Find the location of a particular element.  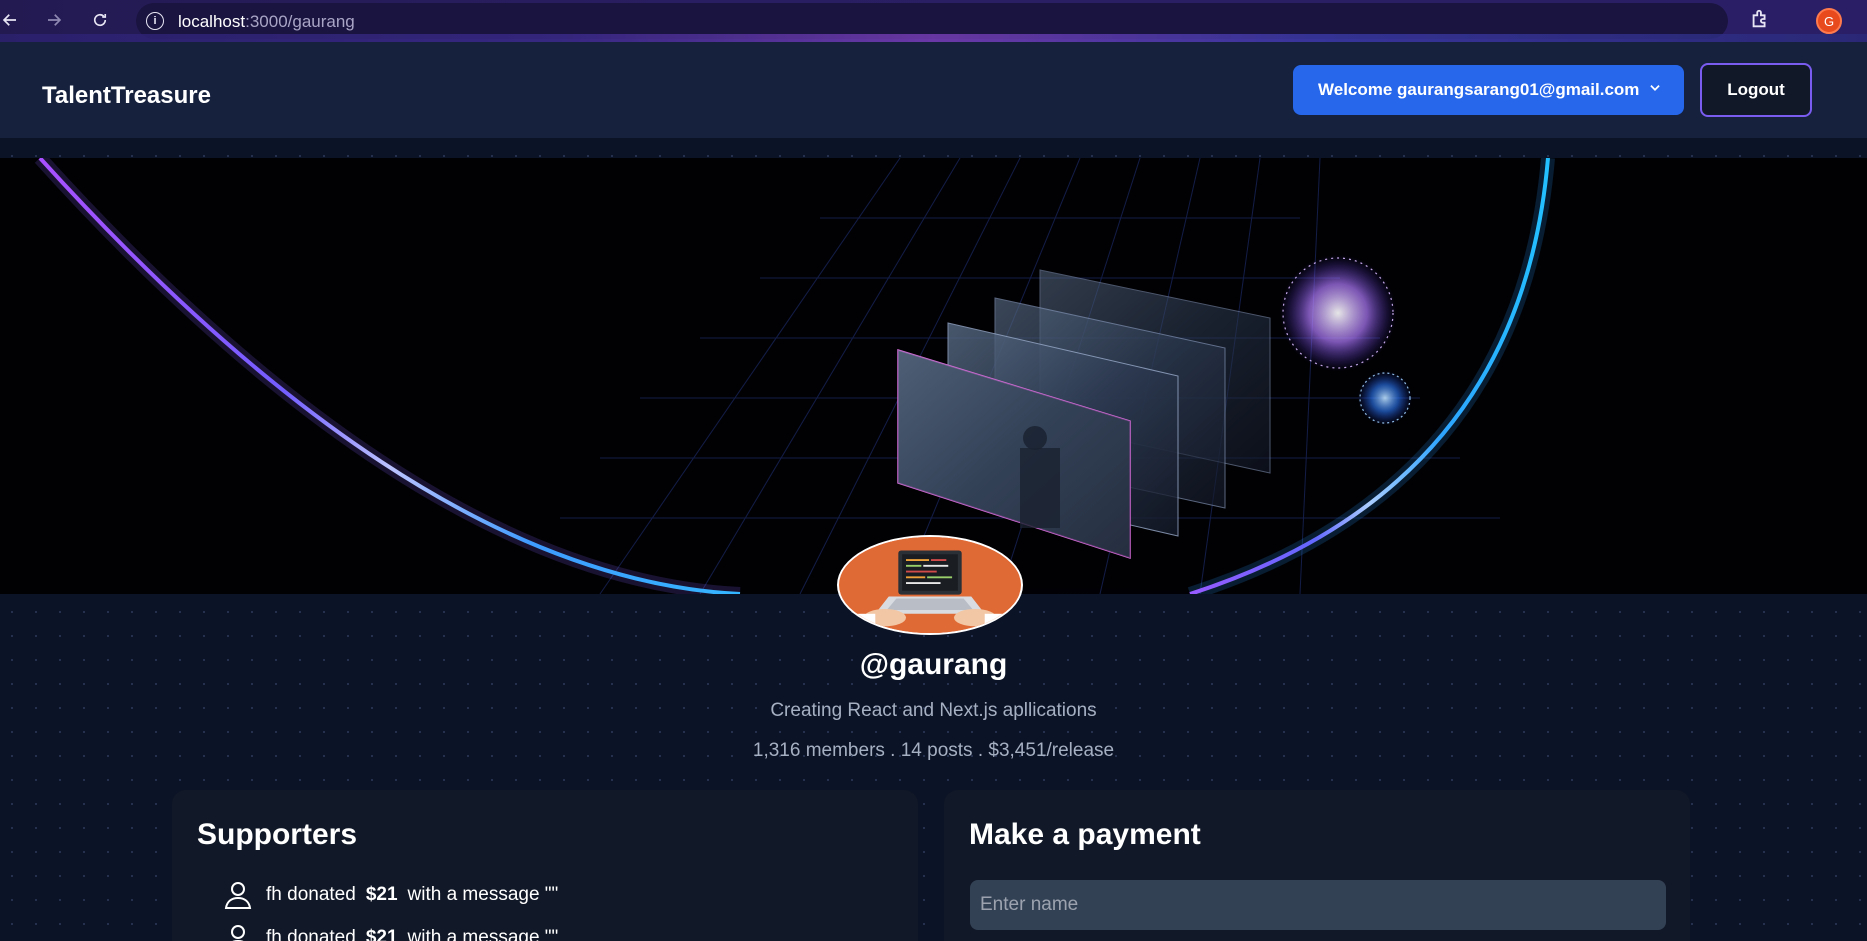

laptop-illustration is located at coordinates (930, 585).